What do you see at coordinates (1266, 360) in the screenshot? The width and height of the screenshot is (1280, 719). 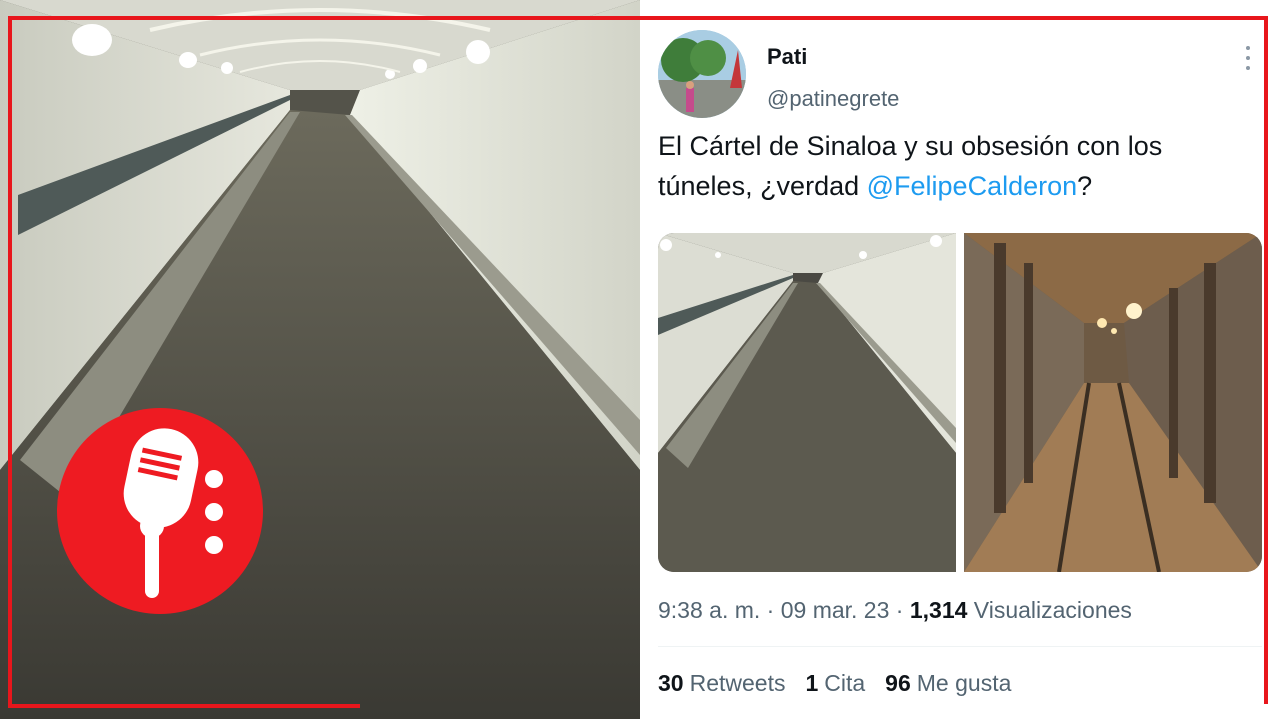 I see `red-frame-right` at bounding box center [1266, 360].